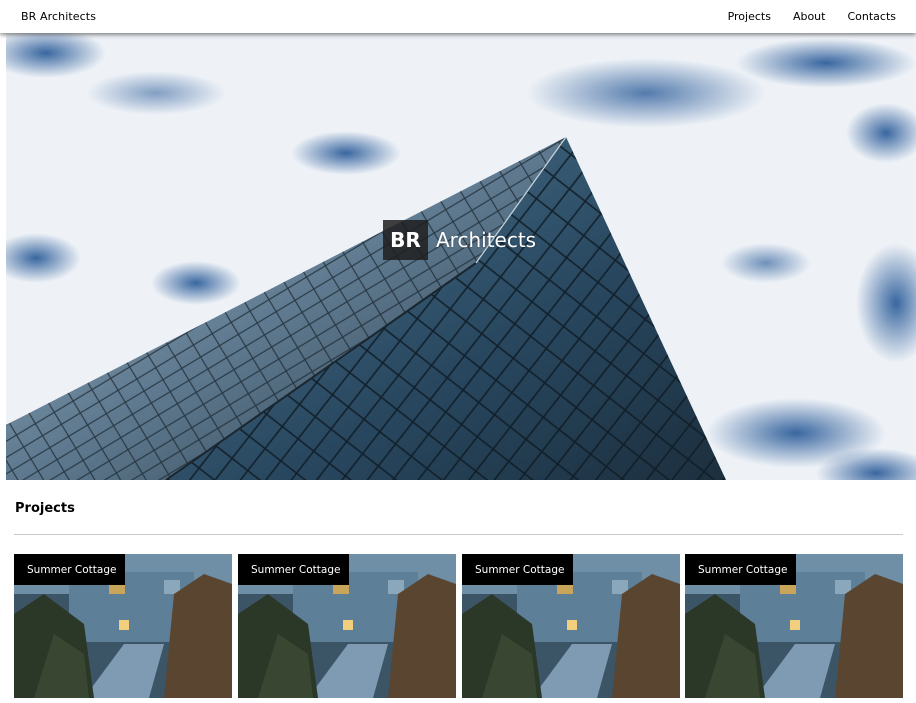 The height and width of the screenshot is (703, 916). I want to click on nav-link-projects: Projects, so click(749, 16).